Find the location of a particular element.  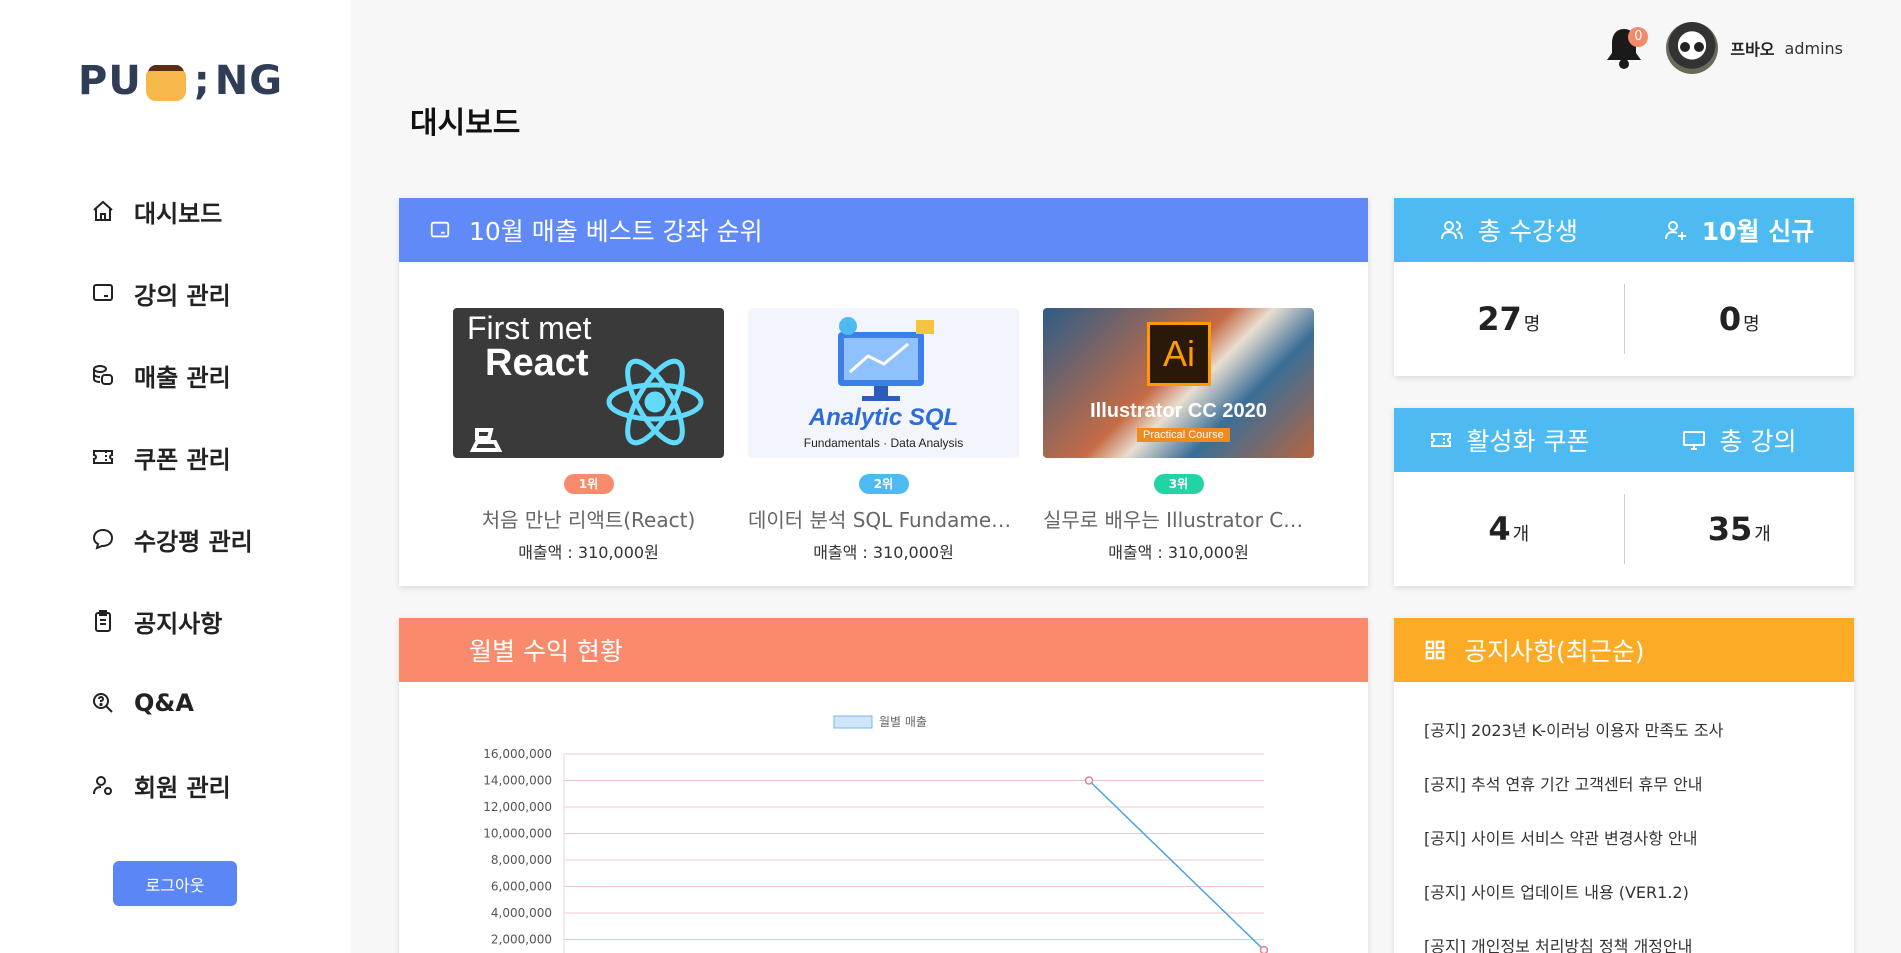

sidebar-item-notices: 공지사항 is located at coordinates (210, 621).